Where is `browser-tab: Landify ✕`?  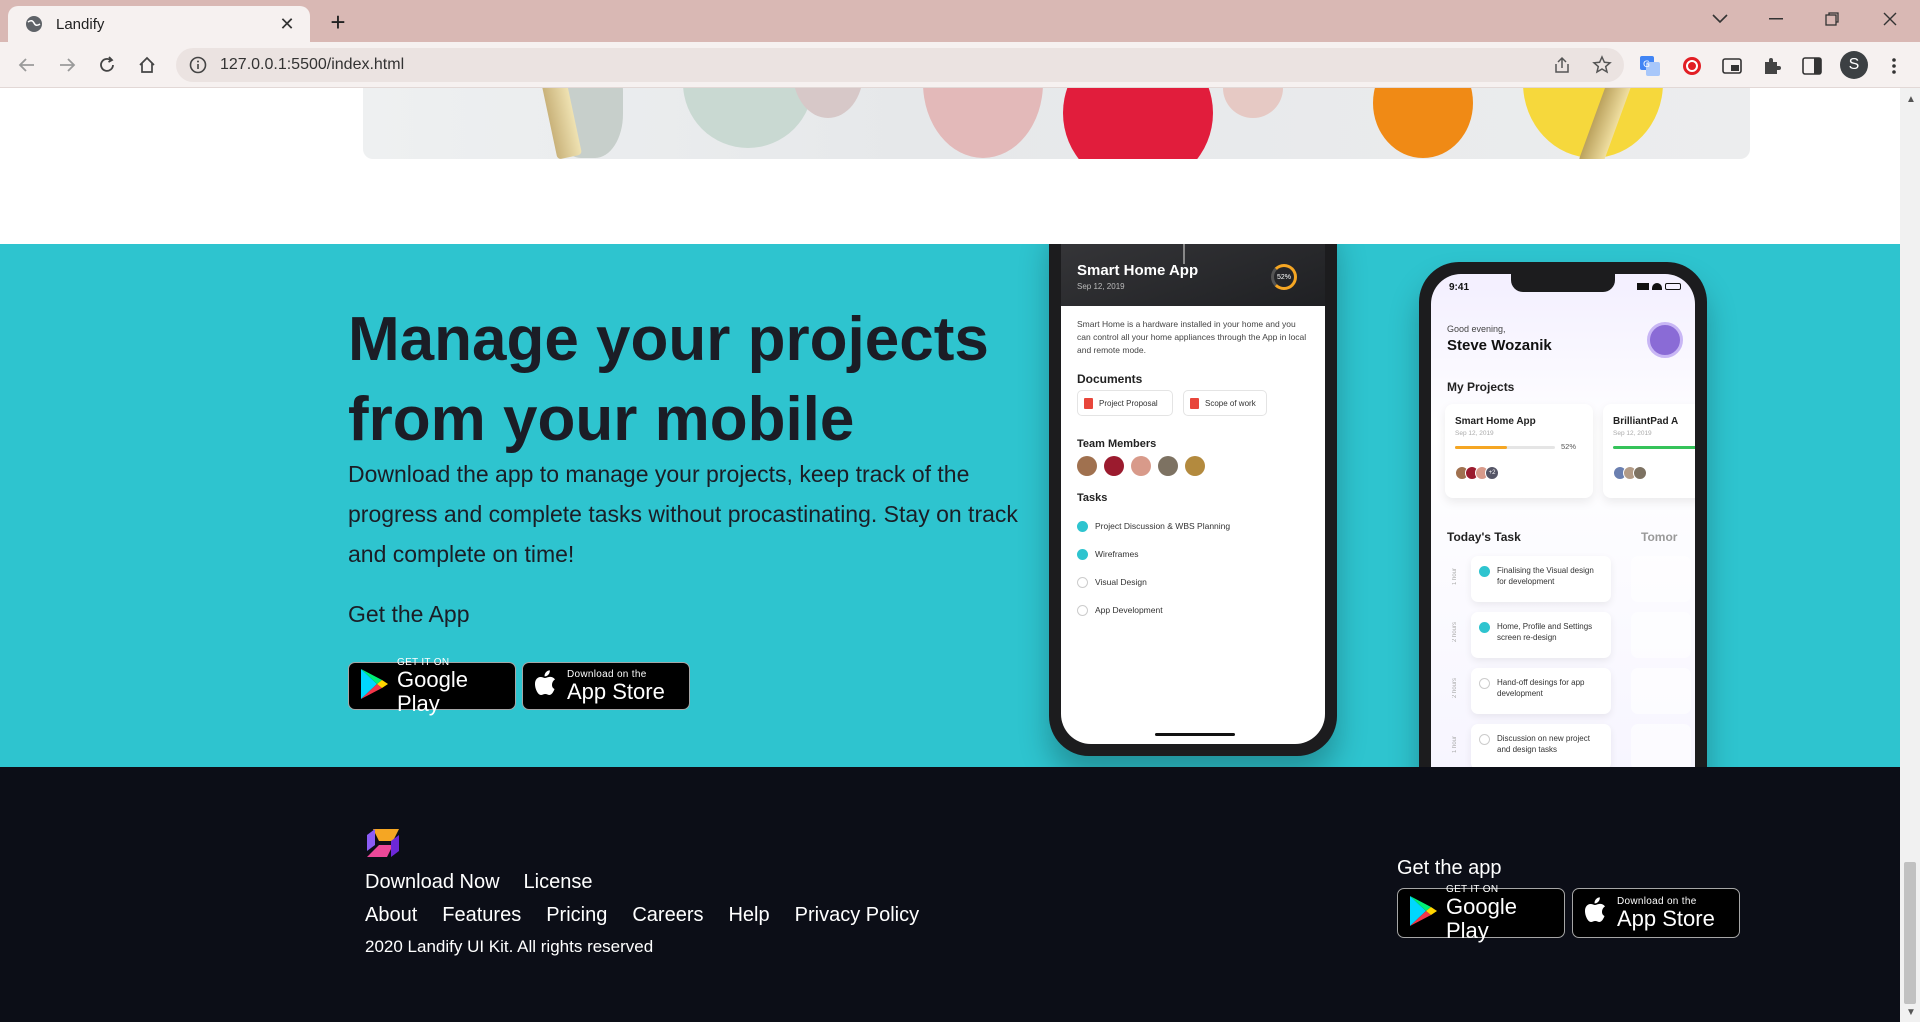
browser-tab: Landify ✕ is located at coordinates (159, 24).